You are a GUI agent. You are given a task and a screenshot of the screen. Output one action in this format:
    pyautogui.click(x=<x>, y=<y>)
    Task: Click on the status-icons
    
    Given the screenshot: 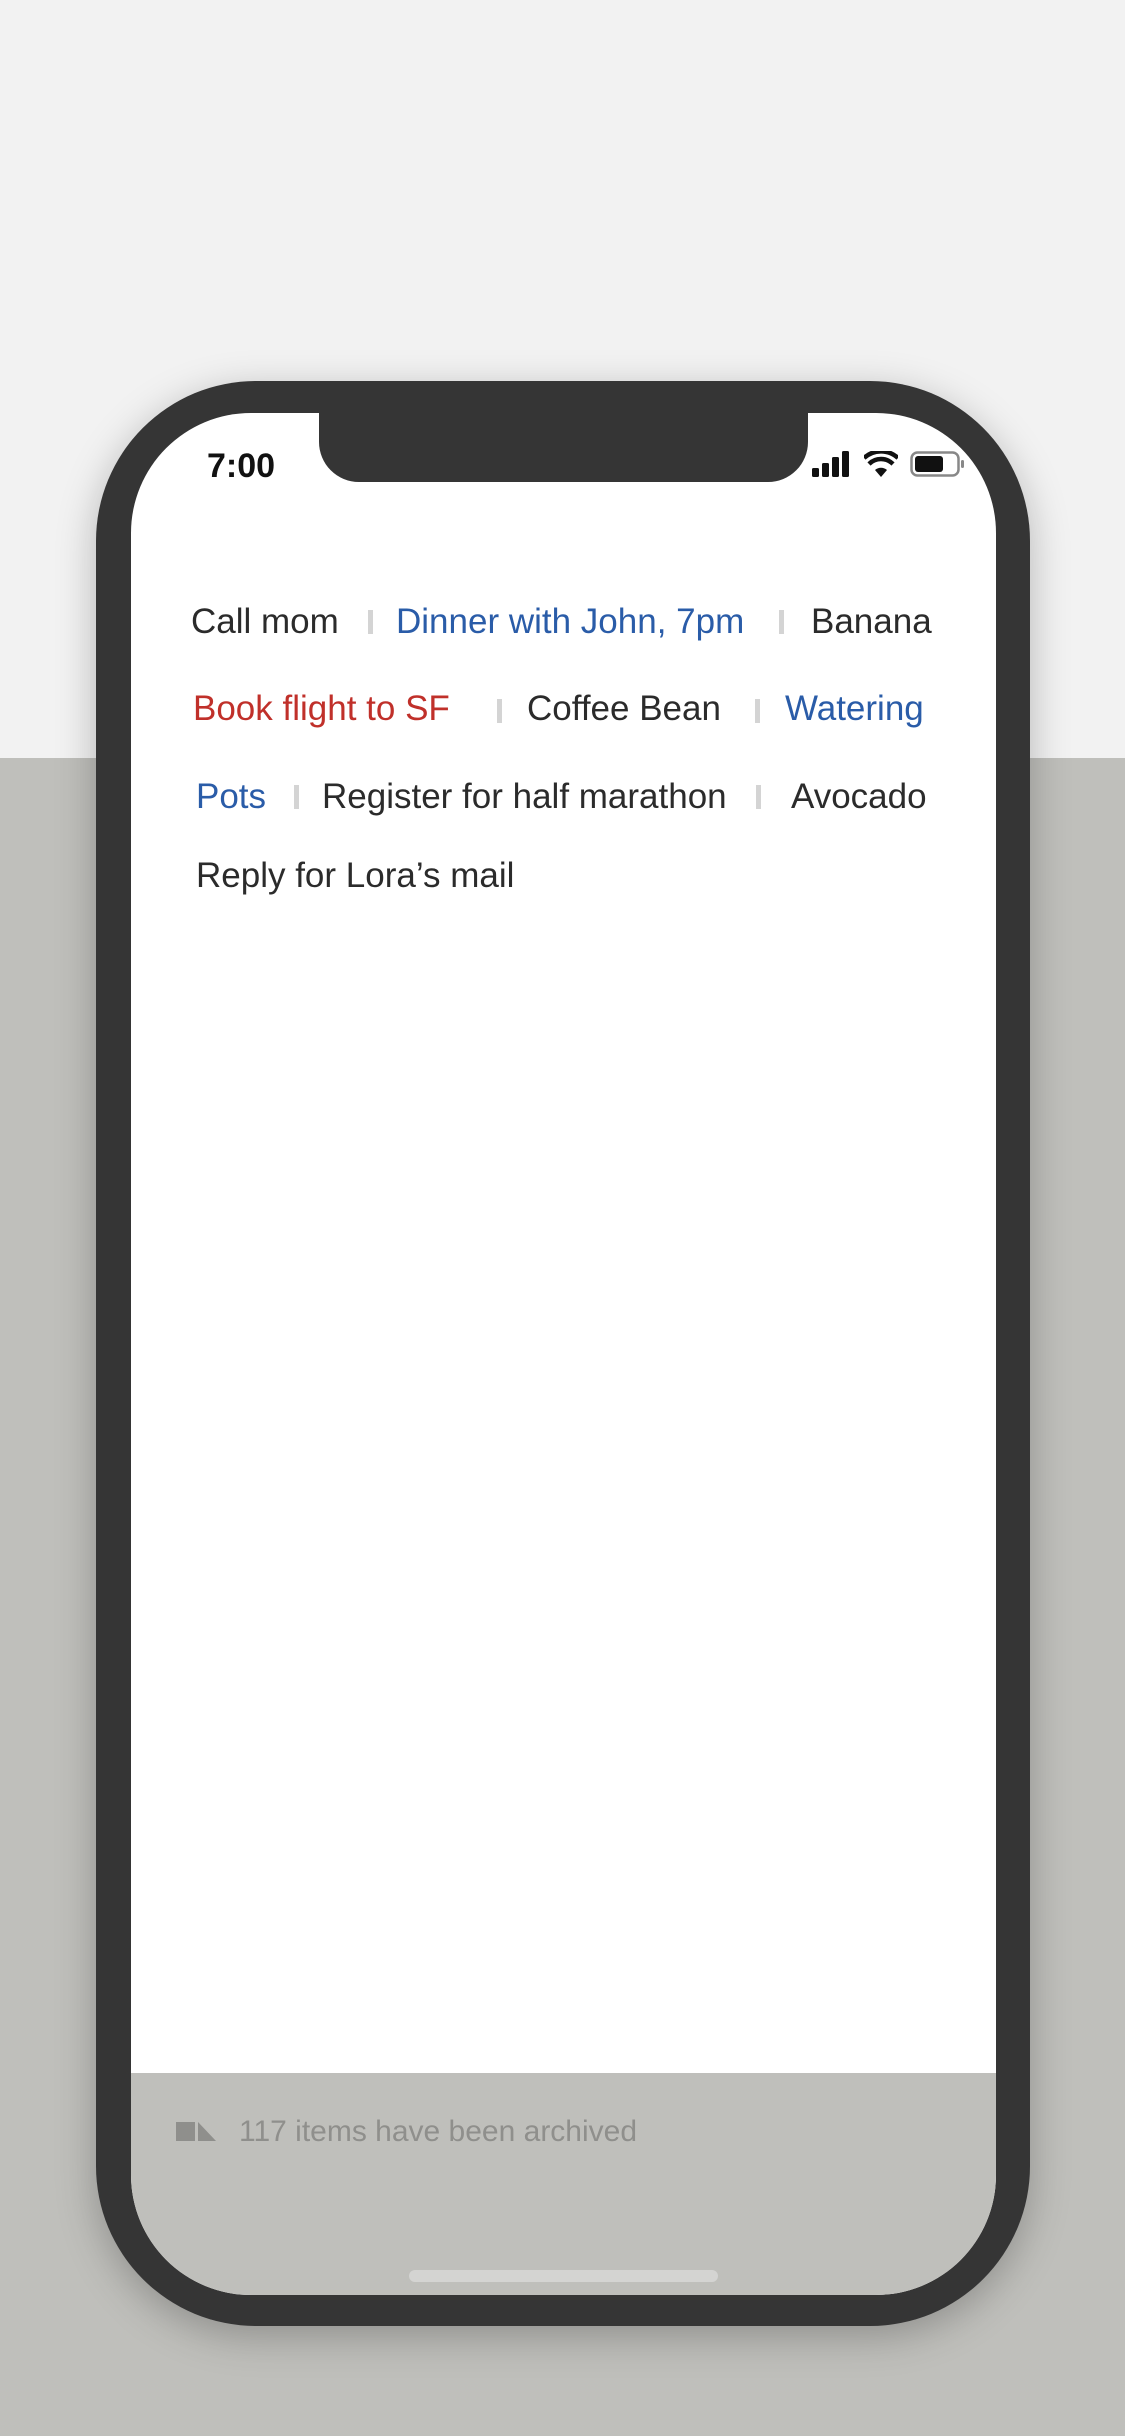 What is the action you would take?
    pyautogui.click(x=889, y=464)
    